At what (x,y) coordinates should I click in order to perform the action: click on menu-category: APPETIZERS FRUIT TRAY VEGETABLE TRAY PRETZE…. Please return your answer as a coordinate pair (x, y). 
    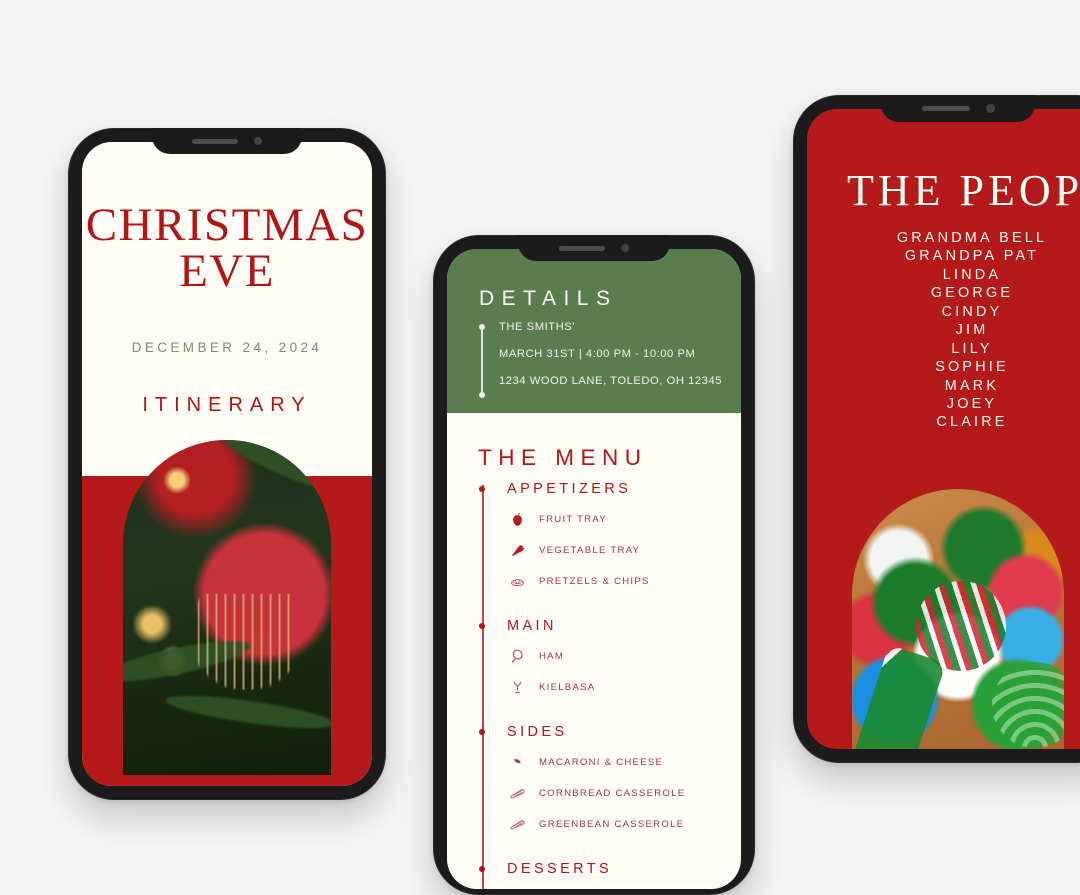
    Looking at the image, I should click on (594, 536).